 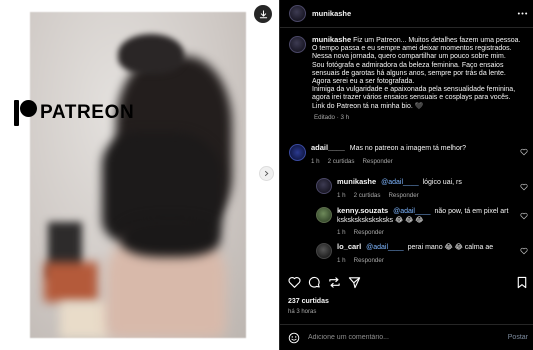 I want to click on post-date: há 3 horas, so click(x=302, y=312).